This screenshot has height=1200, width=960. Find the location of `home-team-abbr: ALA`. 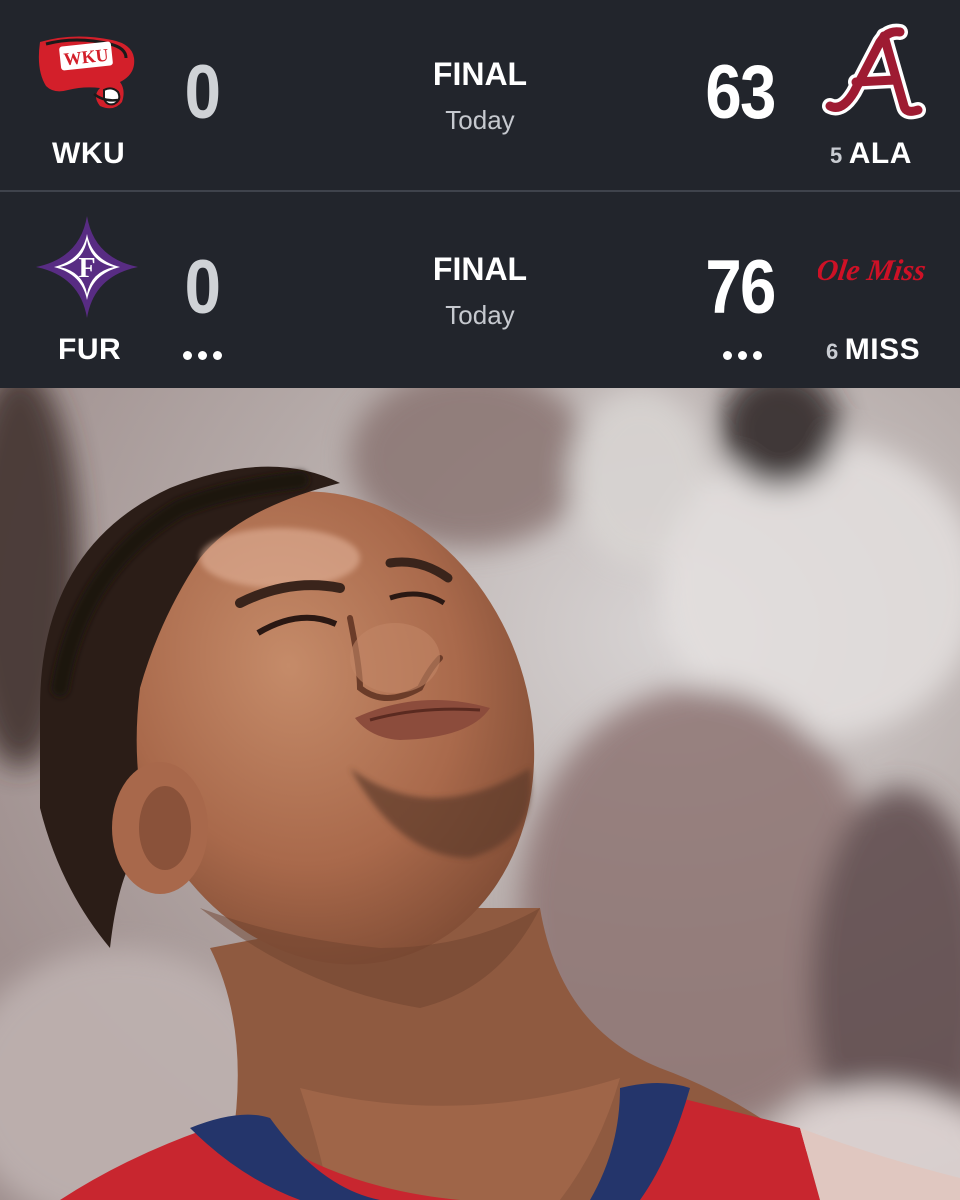

home-team-abbr: ALA is located at coordinates (880, 153).